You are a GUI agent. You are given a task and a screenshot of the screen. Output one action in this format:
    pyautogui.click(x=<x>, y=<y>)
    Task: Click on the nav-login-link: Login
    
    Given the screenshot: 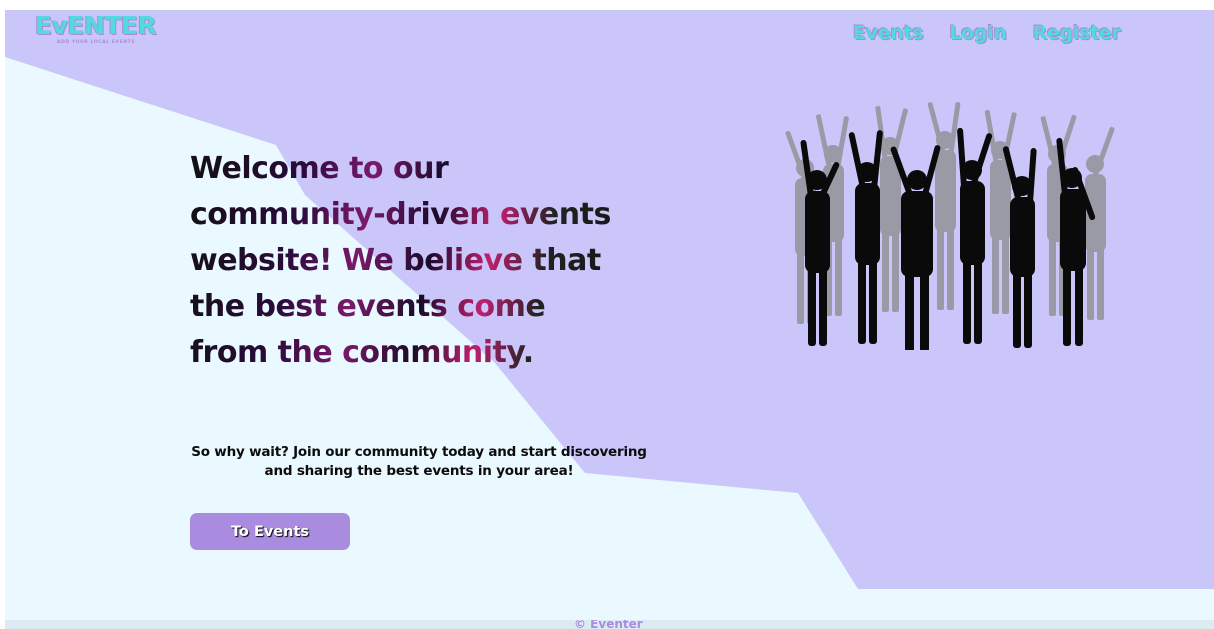 What is the action you would take?
    pyautogui.click(x=978, y=33)
    